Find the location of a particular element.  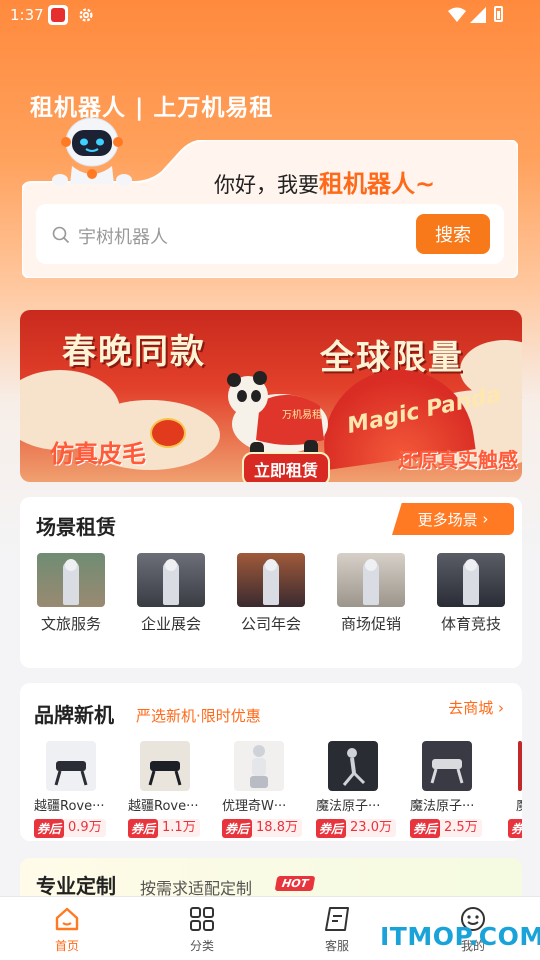

product-card: 魔法原子··· 券后 23.0万 is located at coordinates (360, 789).